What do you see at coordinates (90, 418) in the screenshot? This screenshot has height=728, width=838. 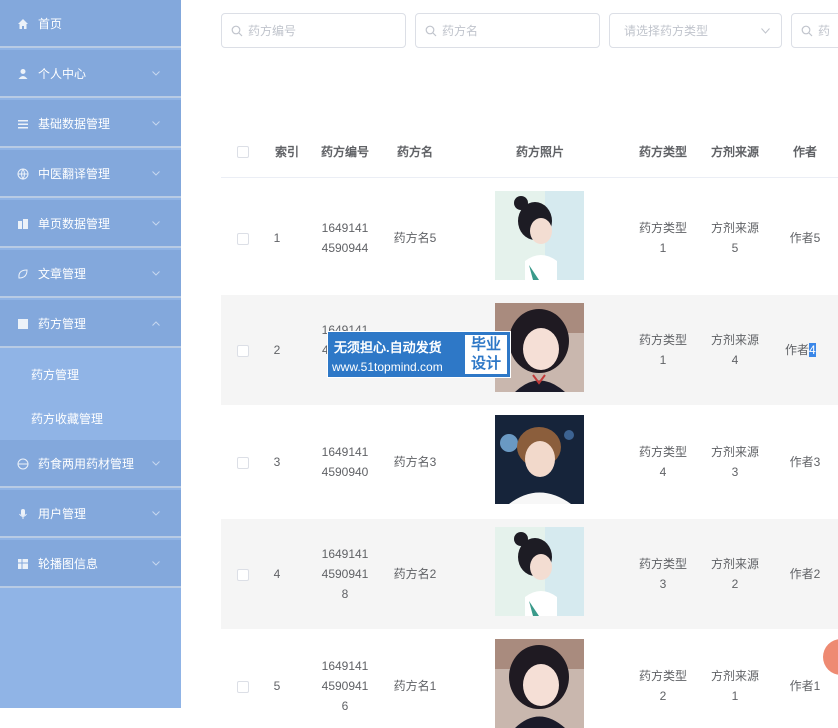 I see `sidebar-subitem-prescription-favorites: 药方收藏管理` at bounding box center [90, 418].